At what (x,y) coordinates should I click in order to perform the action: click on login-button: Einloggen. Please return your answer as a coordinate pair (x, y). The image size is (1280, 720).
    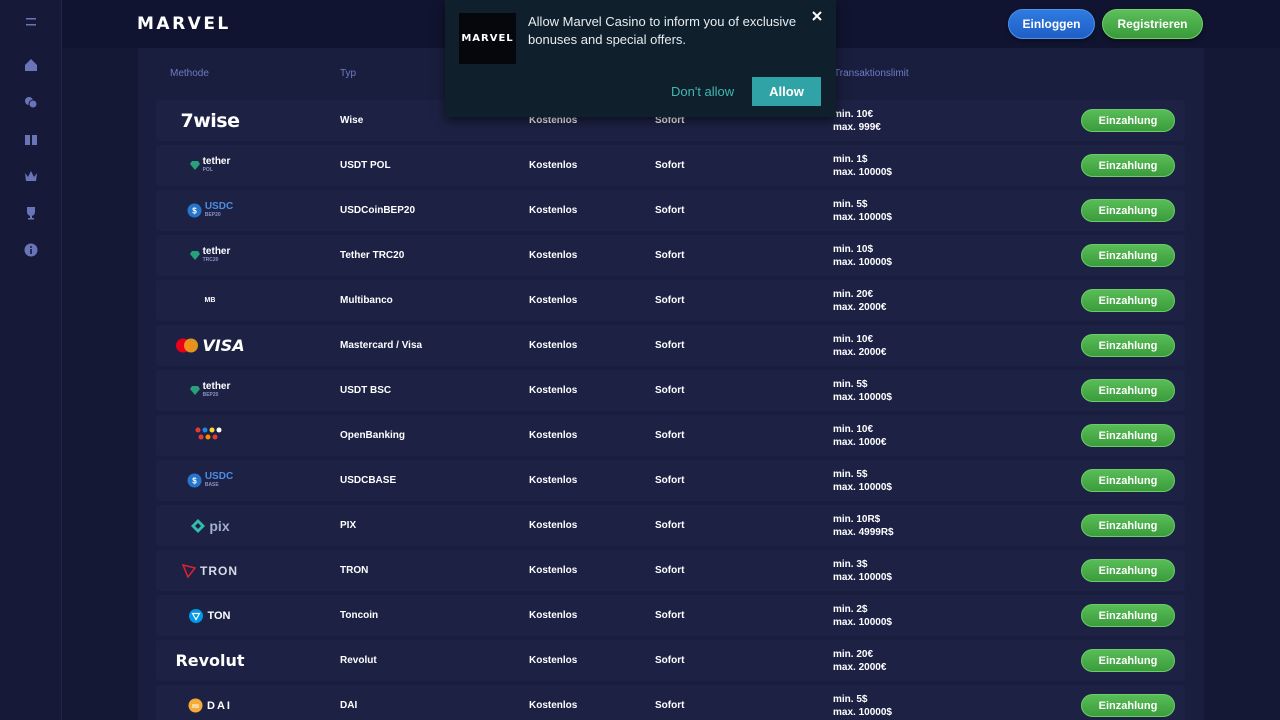
    Looking at the image, I should click on (1051, 24).